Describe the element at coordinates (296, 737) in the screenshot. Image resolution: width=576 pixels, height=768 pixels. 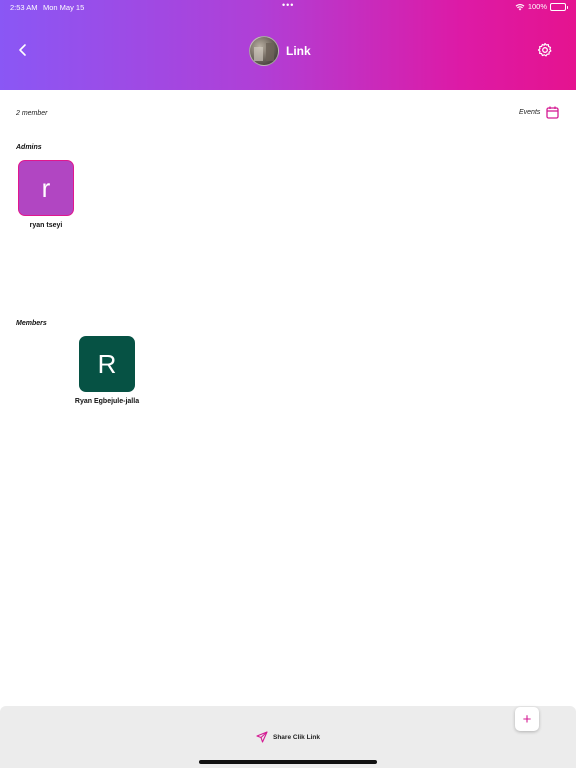
I see `share-link-label: Share Clik Link` at that location.